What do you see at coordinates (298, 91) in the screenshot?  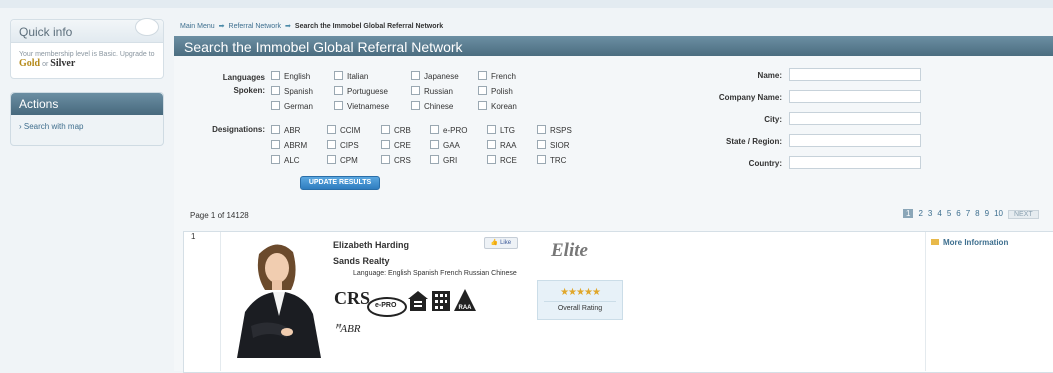 I see `checkbox-label: Spanish` at bounding box center [298, 91].